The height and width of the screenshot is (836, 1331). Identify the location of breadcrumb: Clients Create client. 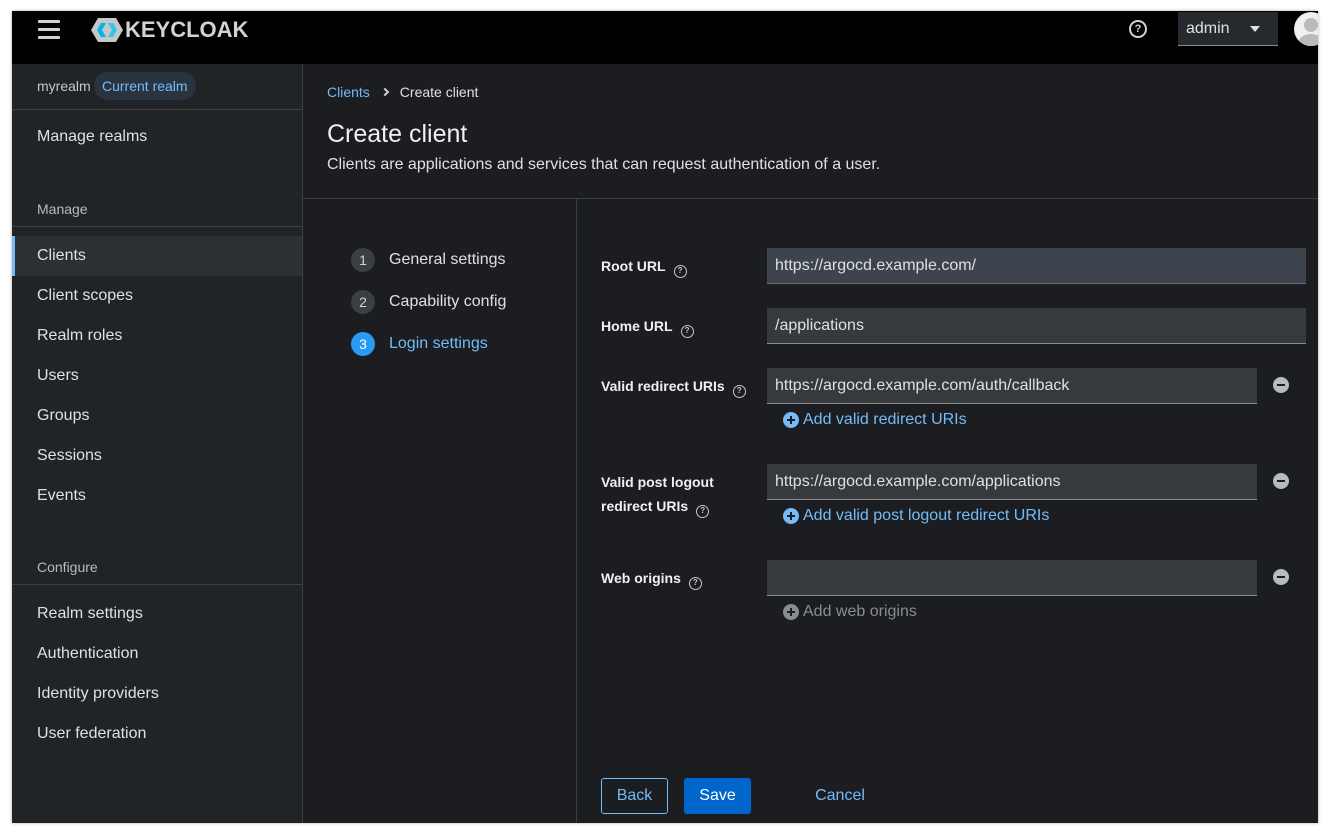
(402, 92).